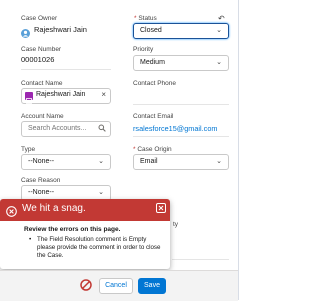  Describe the element at coordinates (181, 63) in the screenshot. I see `priority-select: Medium ⌄` at that location.